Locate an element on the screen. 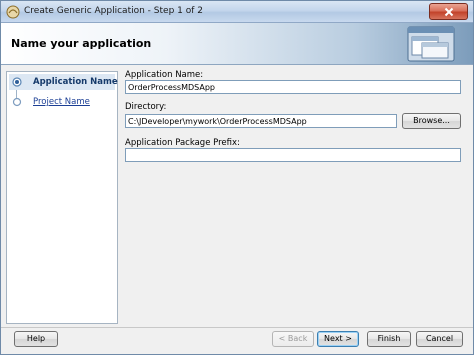  nav-item-label: Application Name is located at coordinates (75, 82).